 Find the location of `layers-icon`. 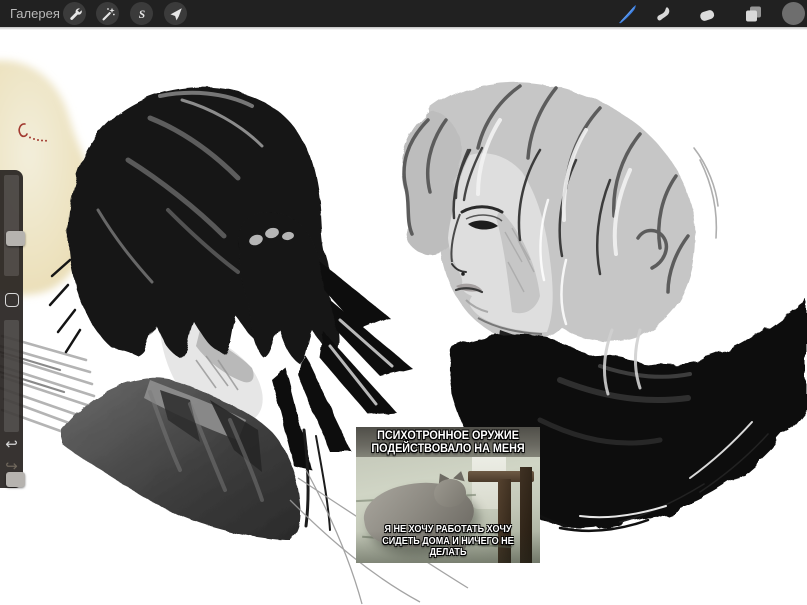

layers-icon is located at coordinates (753, 14).